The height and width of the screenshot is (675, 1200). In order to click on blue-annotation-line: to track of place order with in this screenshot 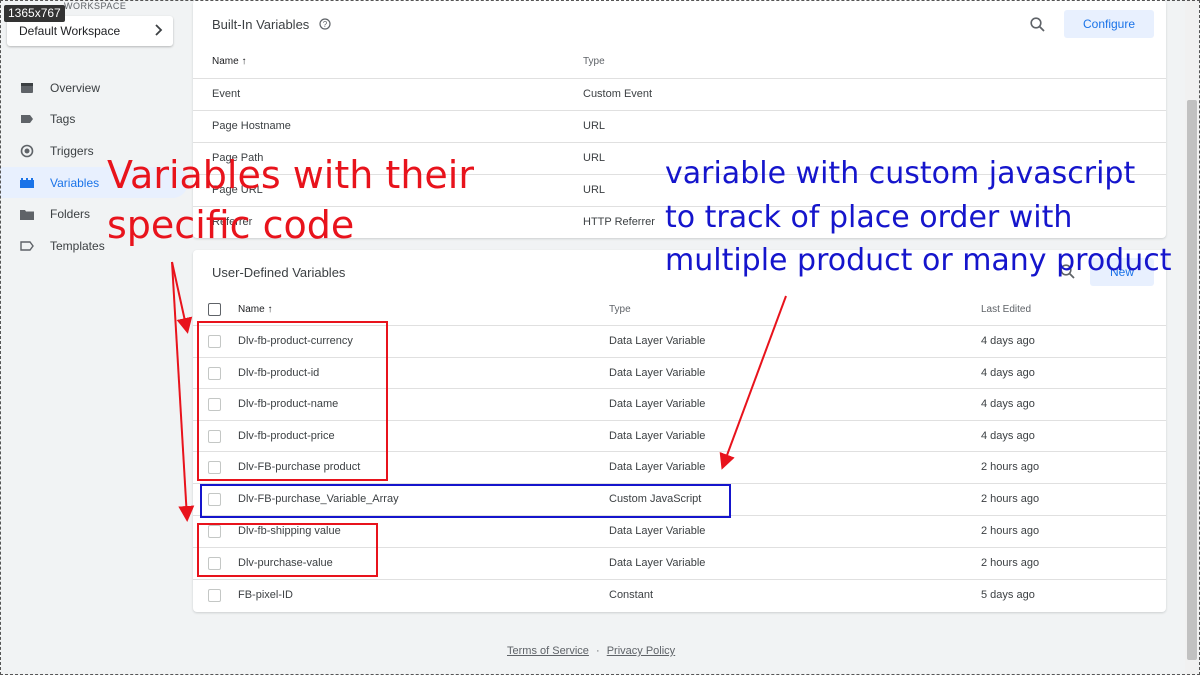, I will do `click(869, 217)`.